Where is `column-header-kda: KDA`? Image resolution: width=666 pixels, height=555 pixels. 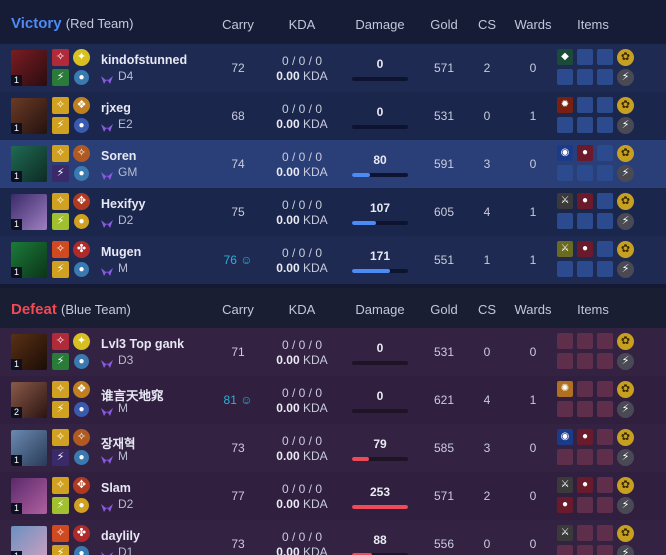
column-header-kda: KDA is located at coordinates (302, 24).